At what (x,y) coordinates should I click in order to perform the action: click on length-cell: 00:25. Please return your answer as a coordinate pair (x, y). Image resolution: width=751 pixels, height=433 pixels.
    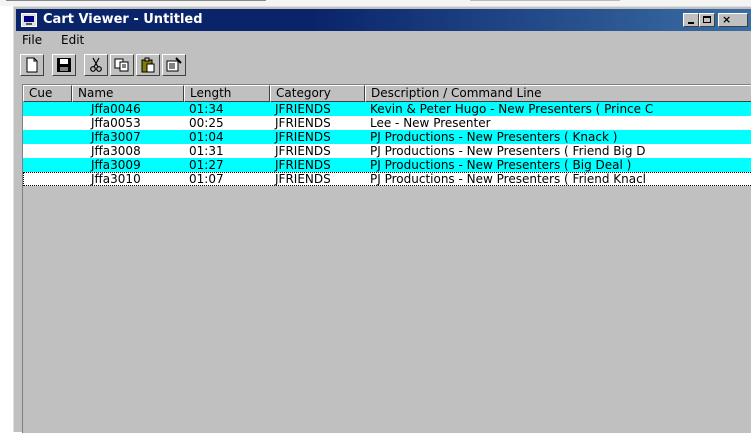
    Looking at the image, I should click on (206, 123).